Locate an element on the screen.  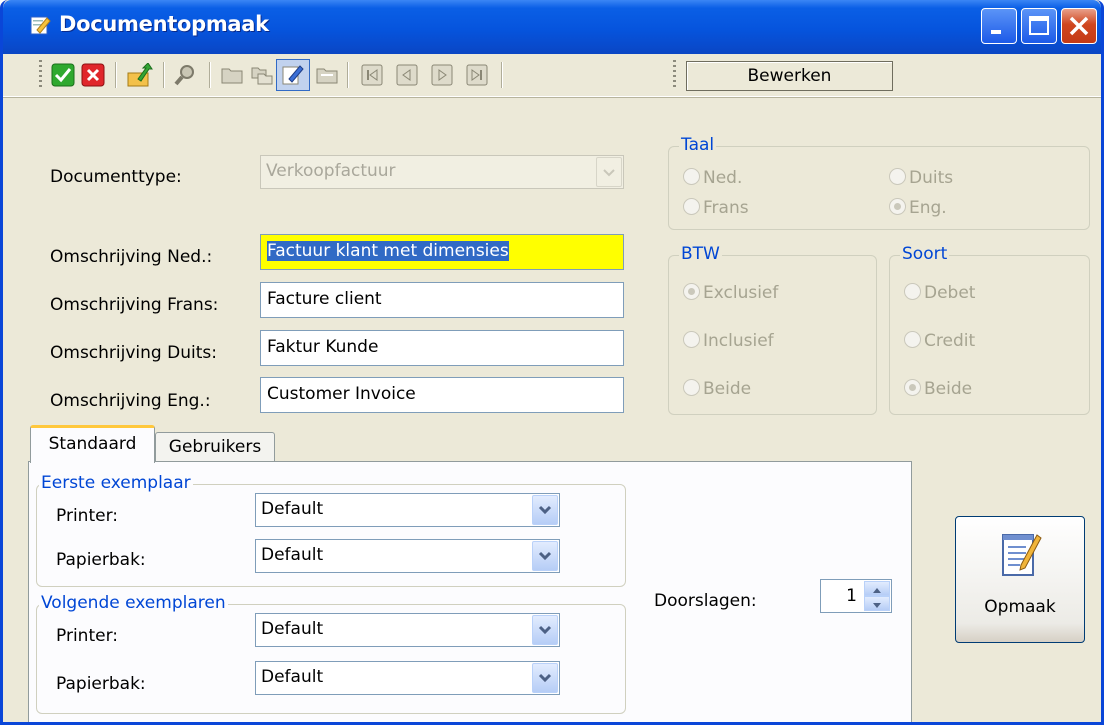
desc-ned-input: Factuur klant met dimensies is located at coordinates (442, 252).